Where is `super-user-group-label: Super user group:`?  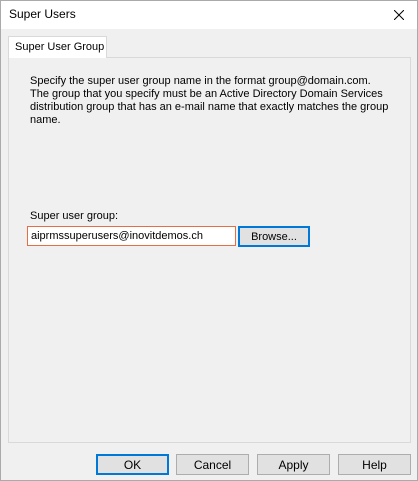
super-user-group-label: Super user group: is located at coordinates (74, 216).